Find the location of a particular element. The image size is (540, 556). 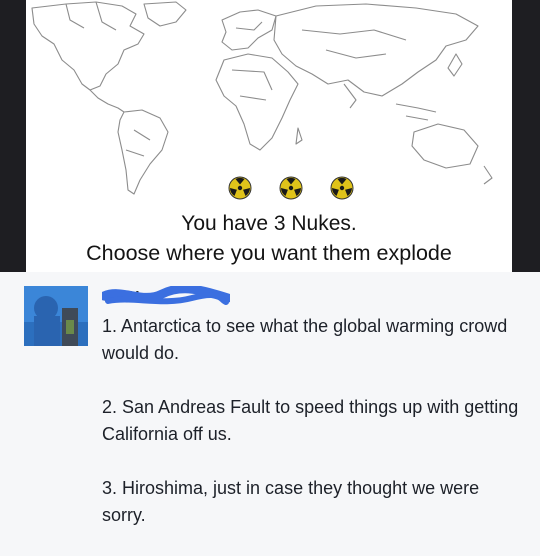

avatar is located at coordinates (56, 316).